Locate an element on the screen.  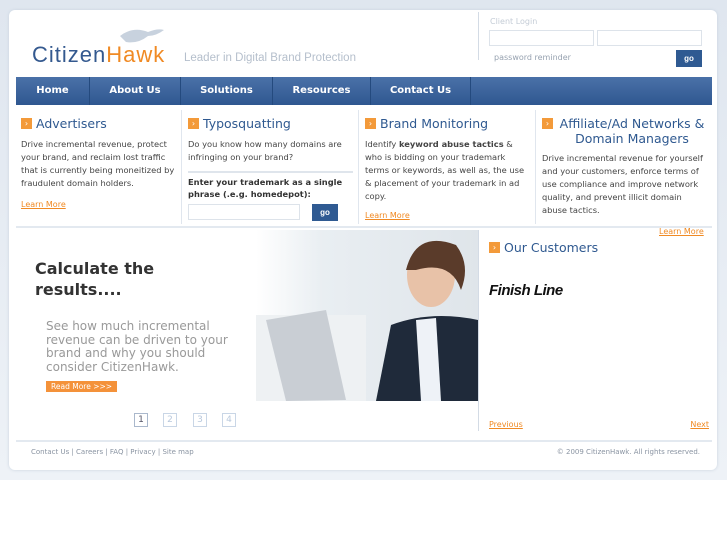
nav-resources: Resources is located at coordinates (322, 91).